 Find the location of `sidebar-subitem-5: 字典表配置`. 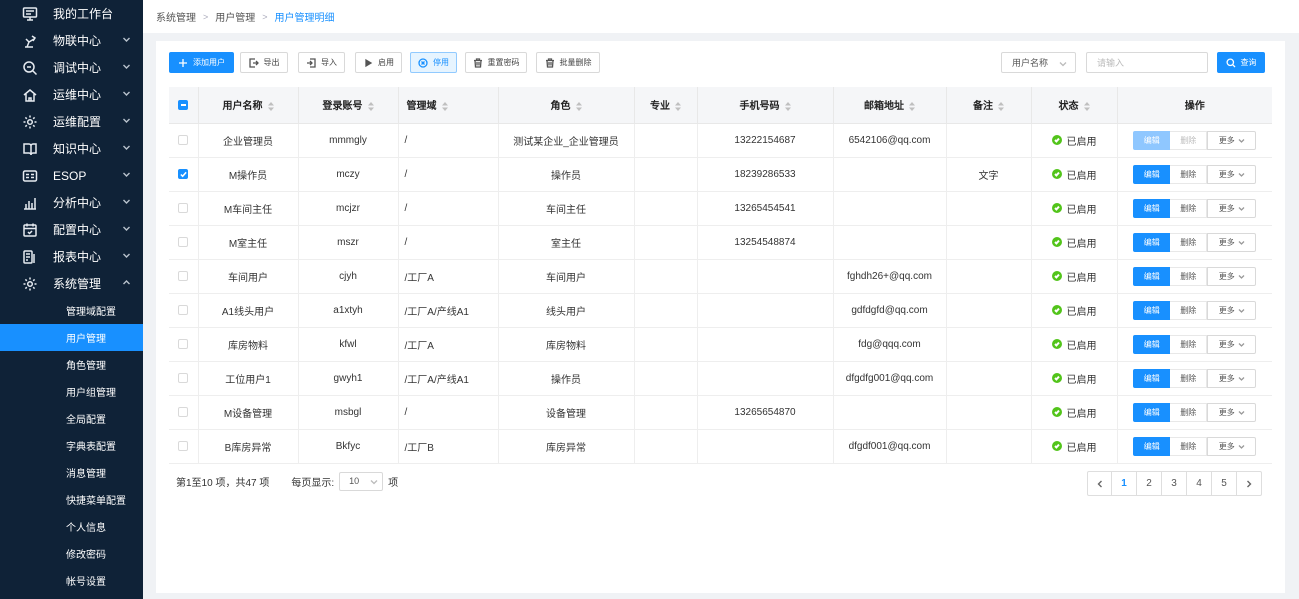

sidebar-subitem-5: 字典表配置 is located at coordinates (71, 445).